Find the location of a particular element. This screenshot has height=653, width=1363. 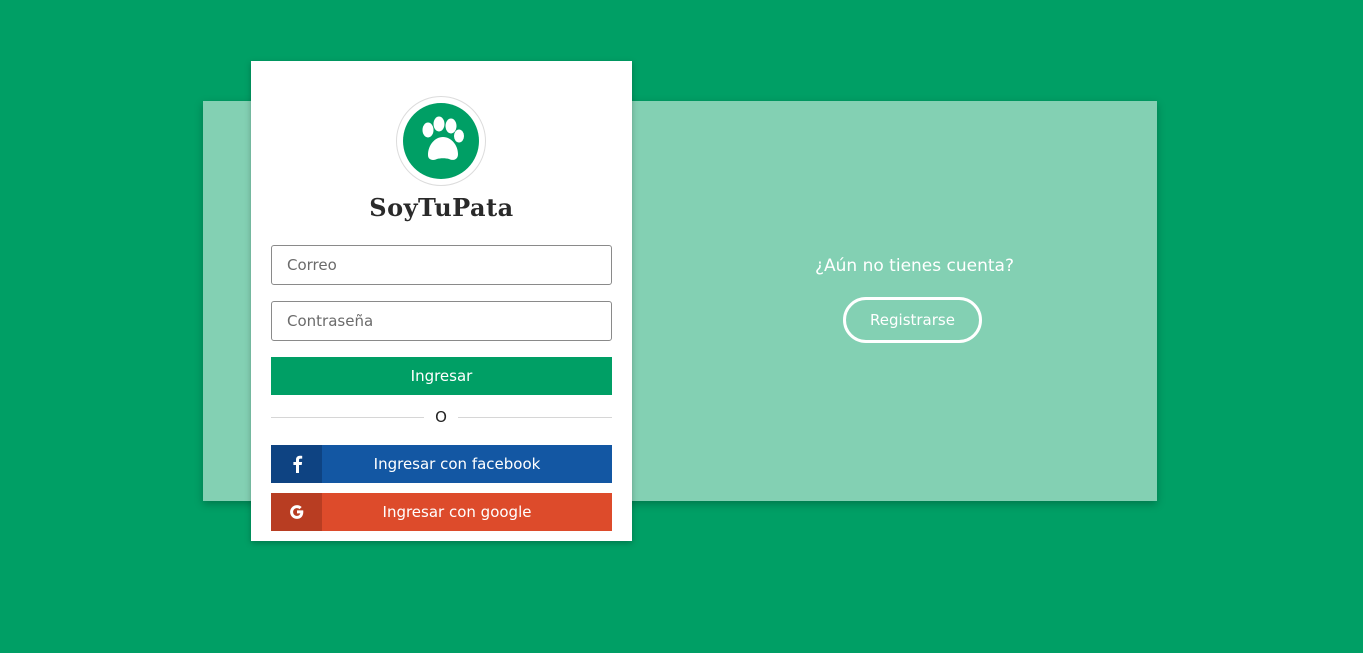

google-login-label: Ingresar con google is located at coordinates (457, 512).